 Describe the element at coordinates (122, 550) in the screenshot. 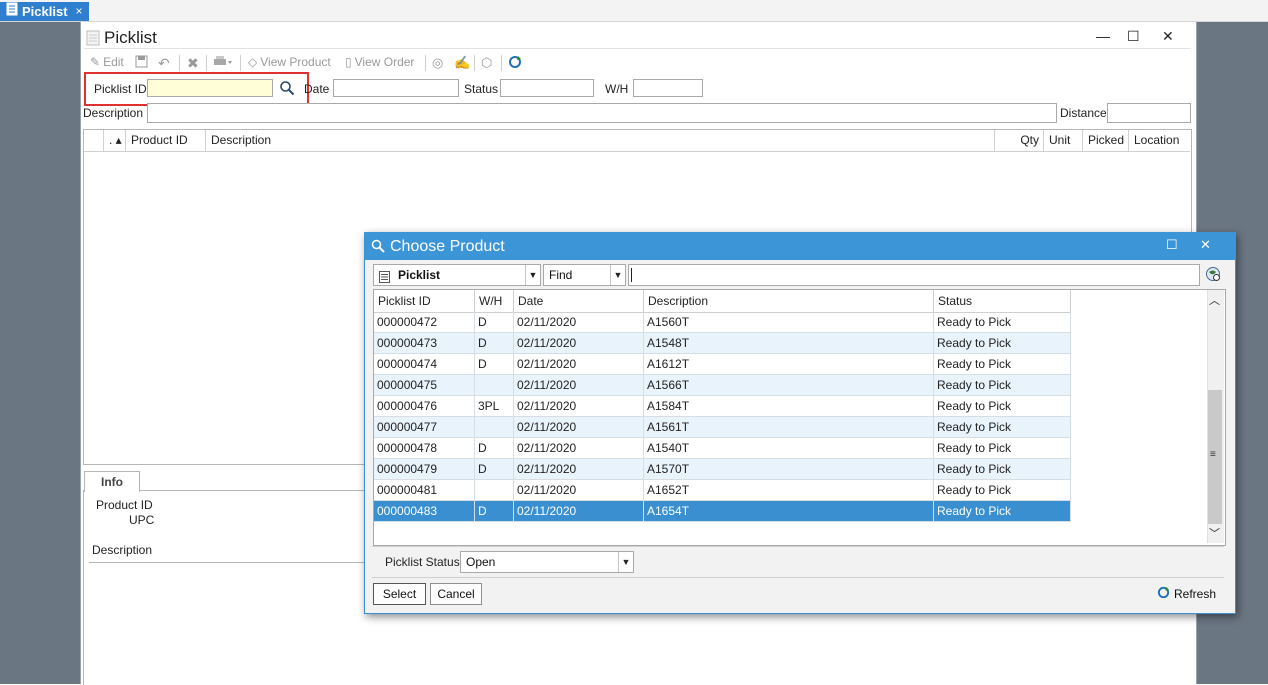

I see `info-description-label: Description` at that location.